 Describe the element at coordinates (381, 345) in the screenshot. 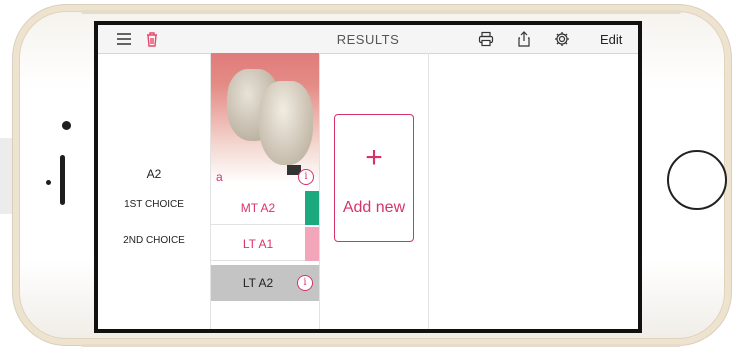

I see `phone-edge-bottom` at that location.